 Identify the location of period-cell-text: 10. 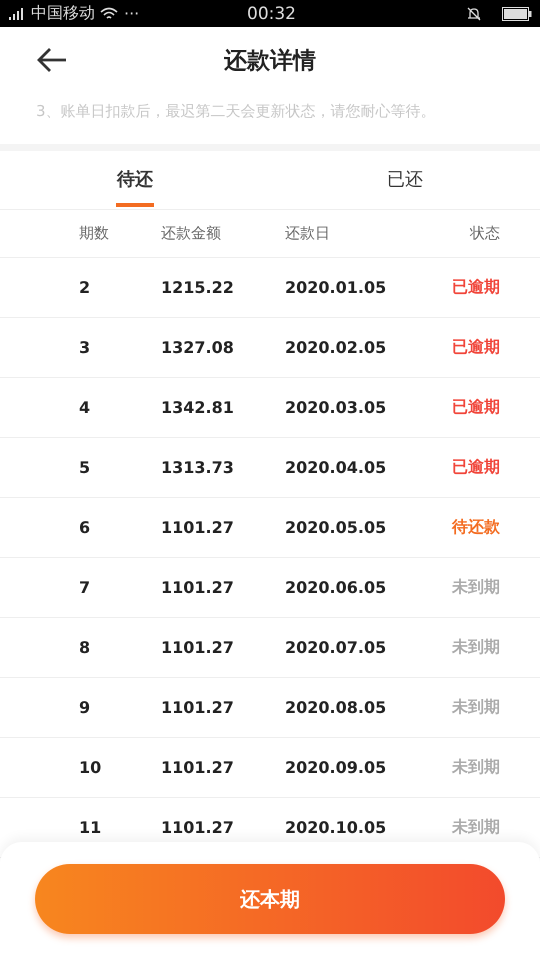
(90, 767).